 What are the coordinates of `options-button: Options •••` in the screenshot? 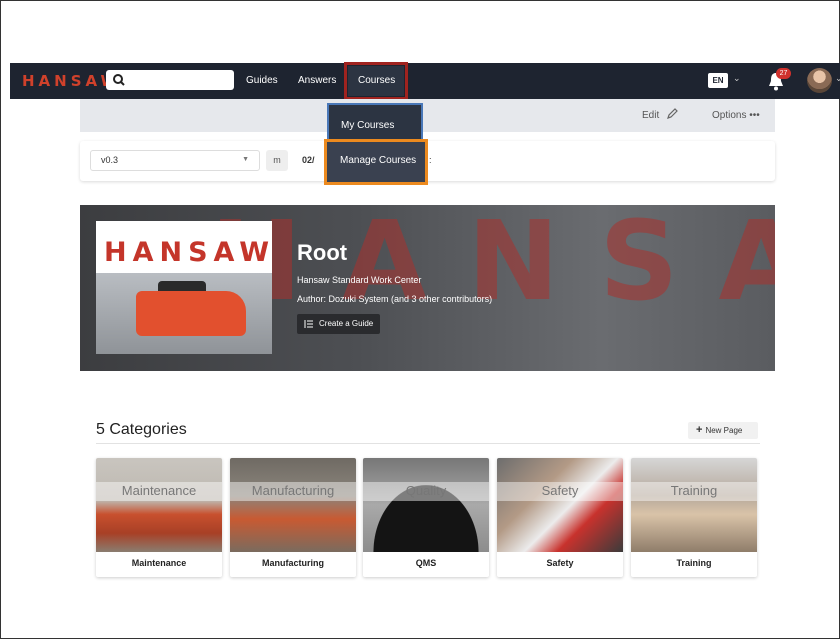 It's located at (736, 115).